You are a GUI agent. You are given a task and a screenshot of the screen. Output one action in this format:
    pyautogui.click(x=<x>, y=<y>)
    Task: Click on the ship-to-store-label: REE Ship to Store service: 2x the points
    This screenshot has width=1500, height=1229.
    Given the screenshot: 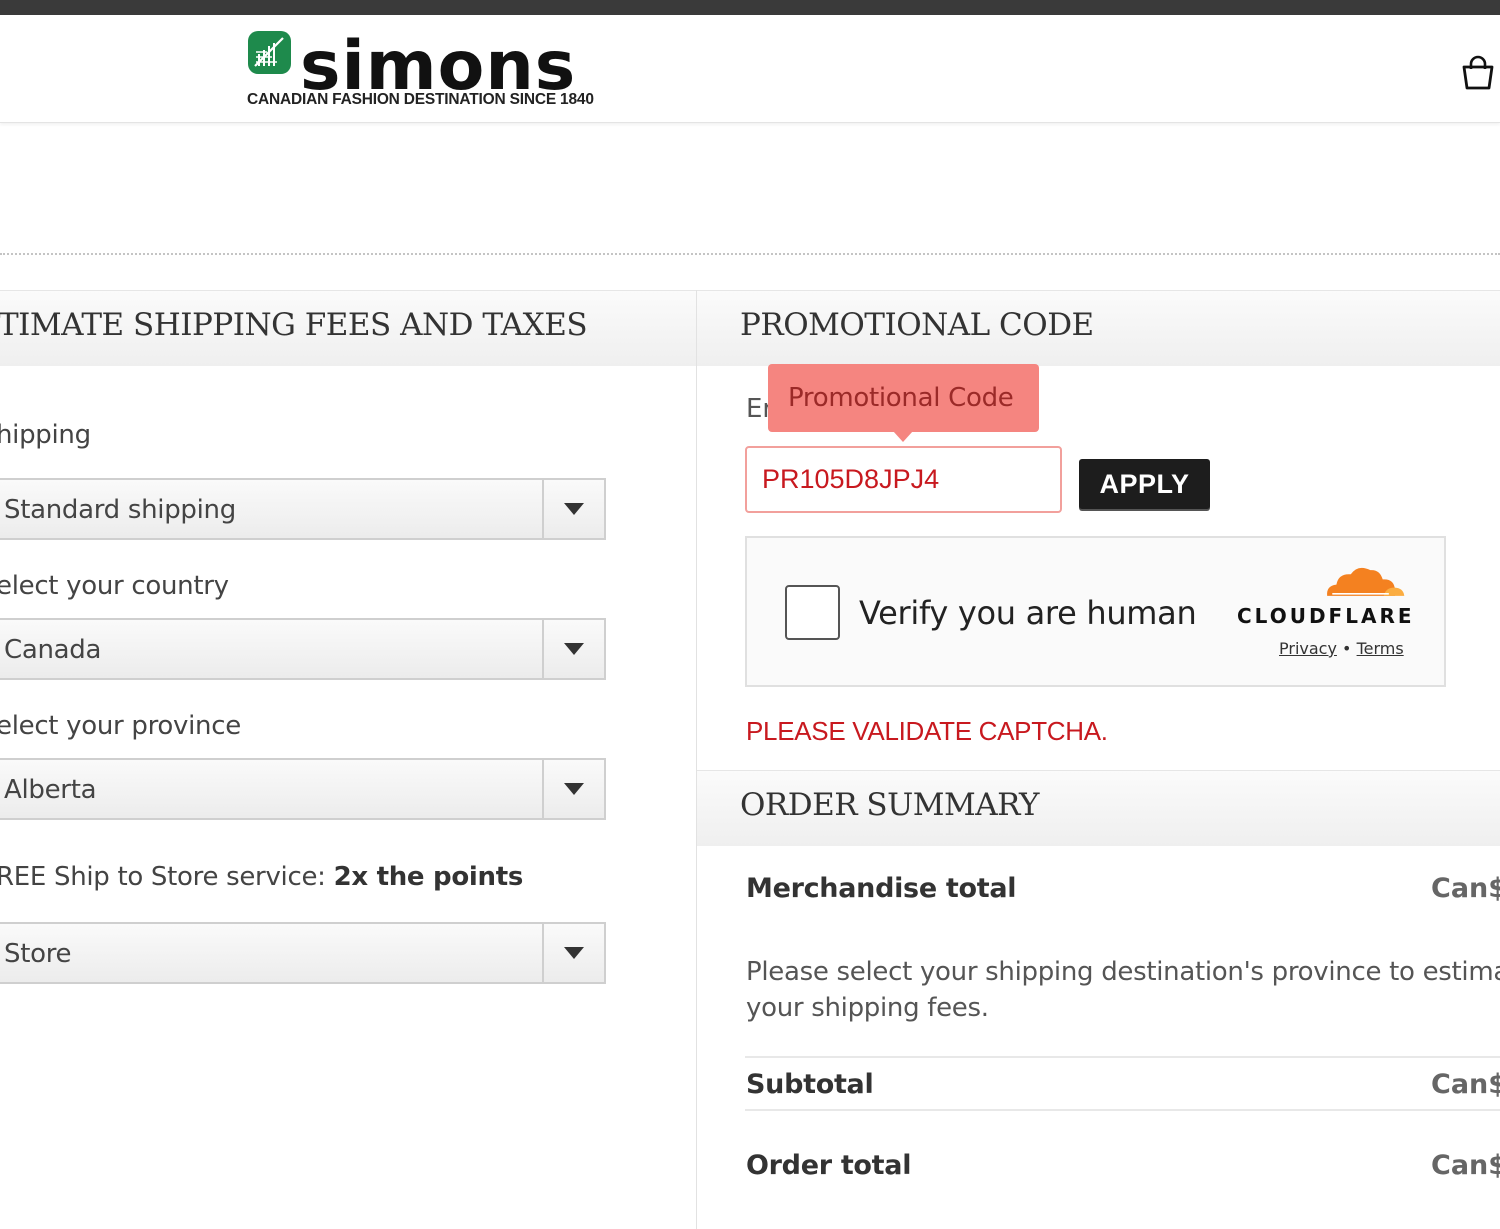 What is the action you would take?
    pyautogui.click(x=261, y=877)
    